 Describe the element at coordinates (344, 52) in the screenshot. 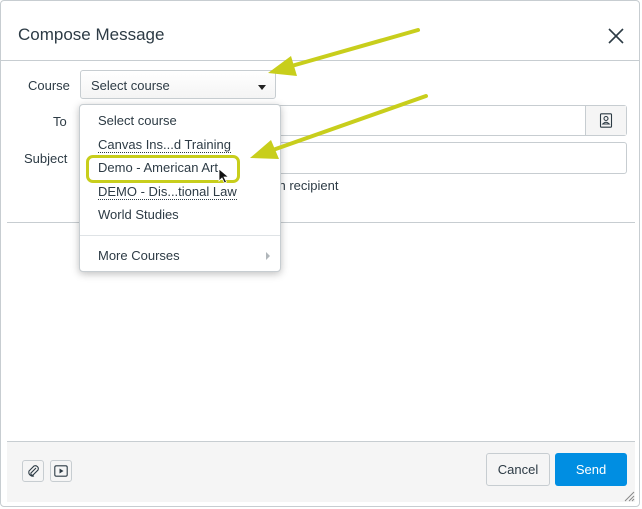

I see `annotation-arrow-course` at that location.